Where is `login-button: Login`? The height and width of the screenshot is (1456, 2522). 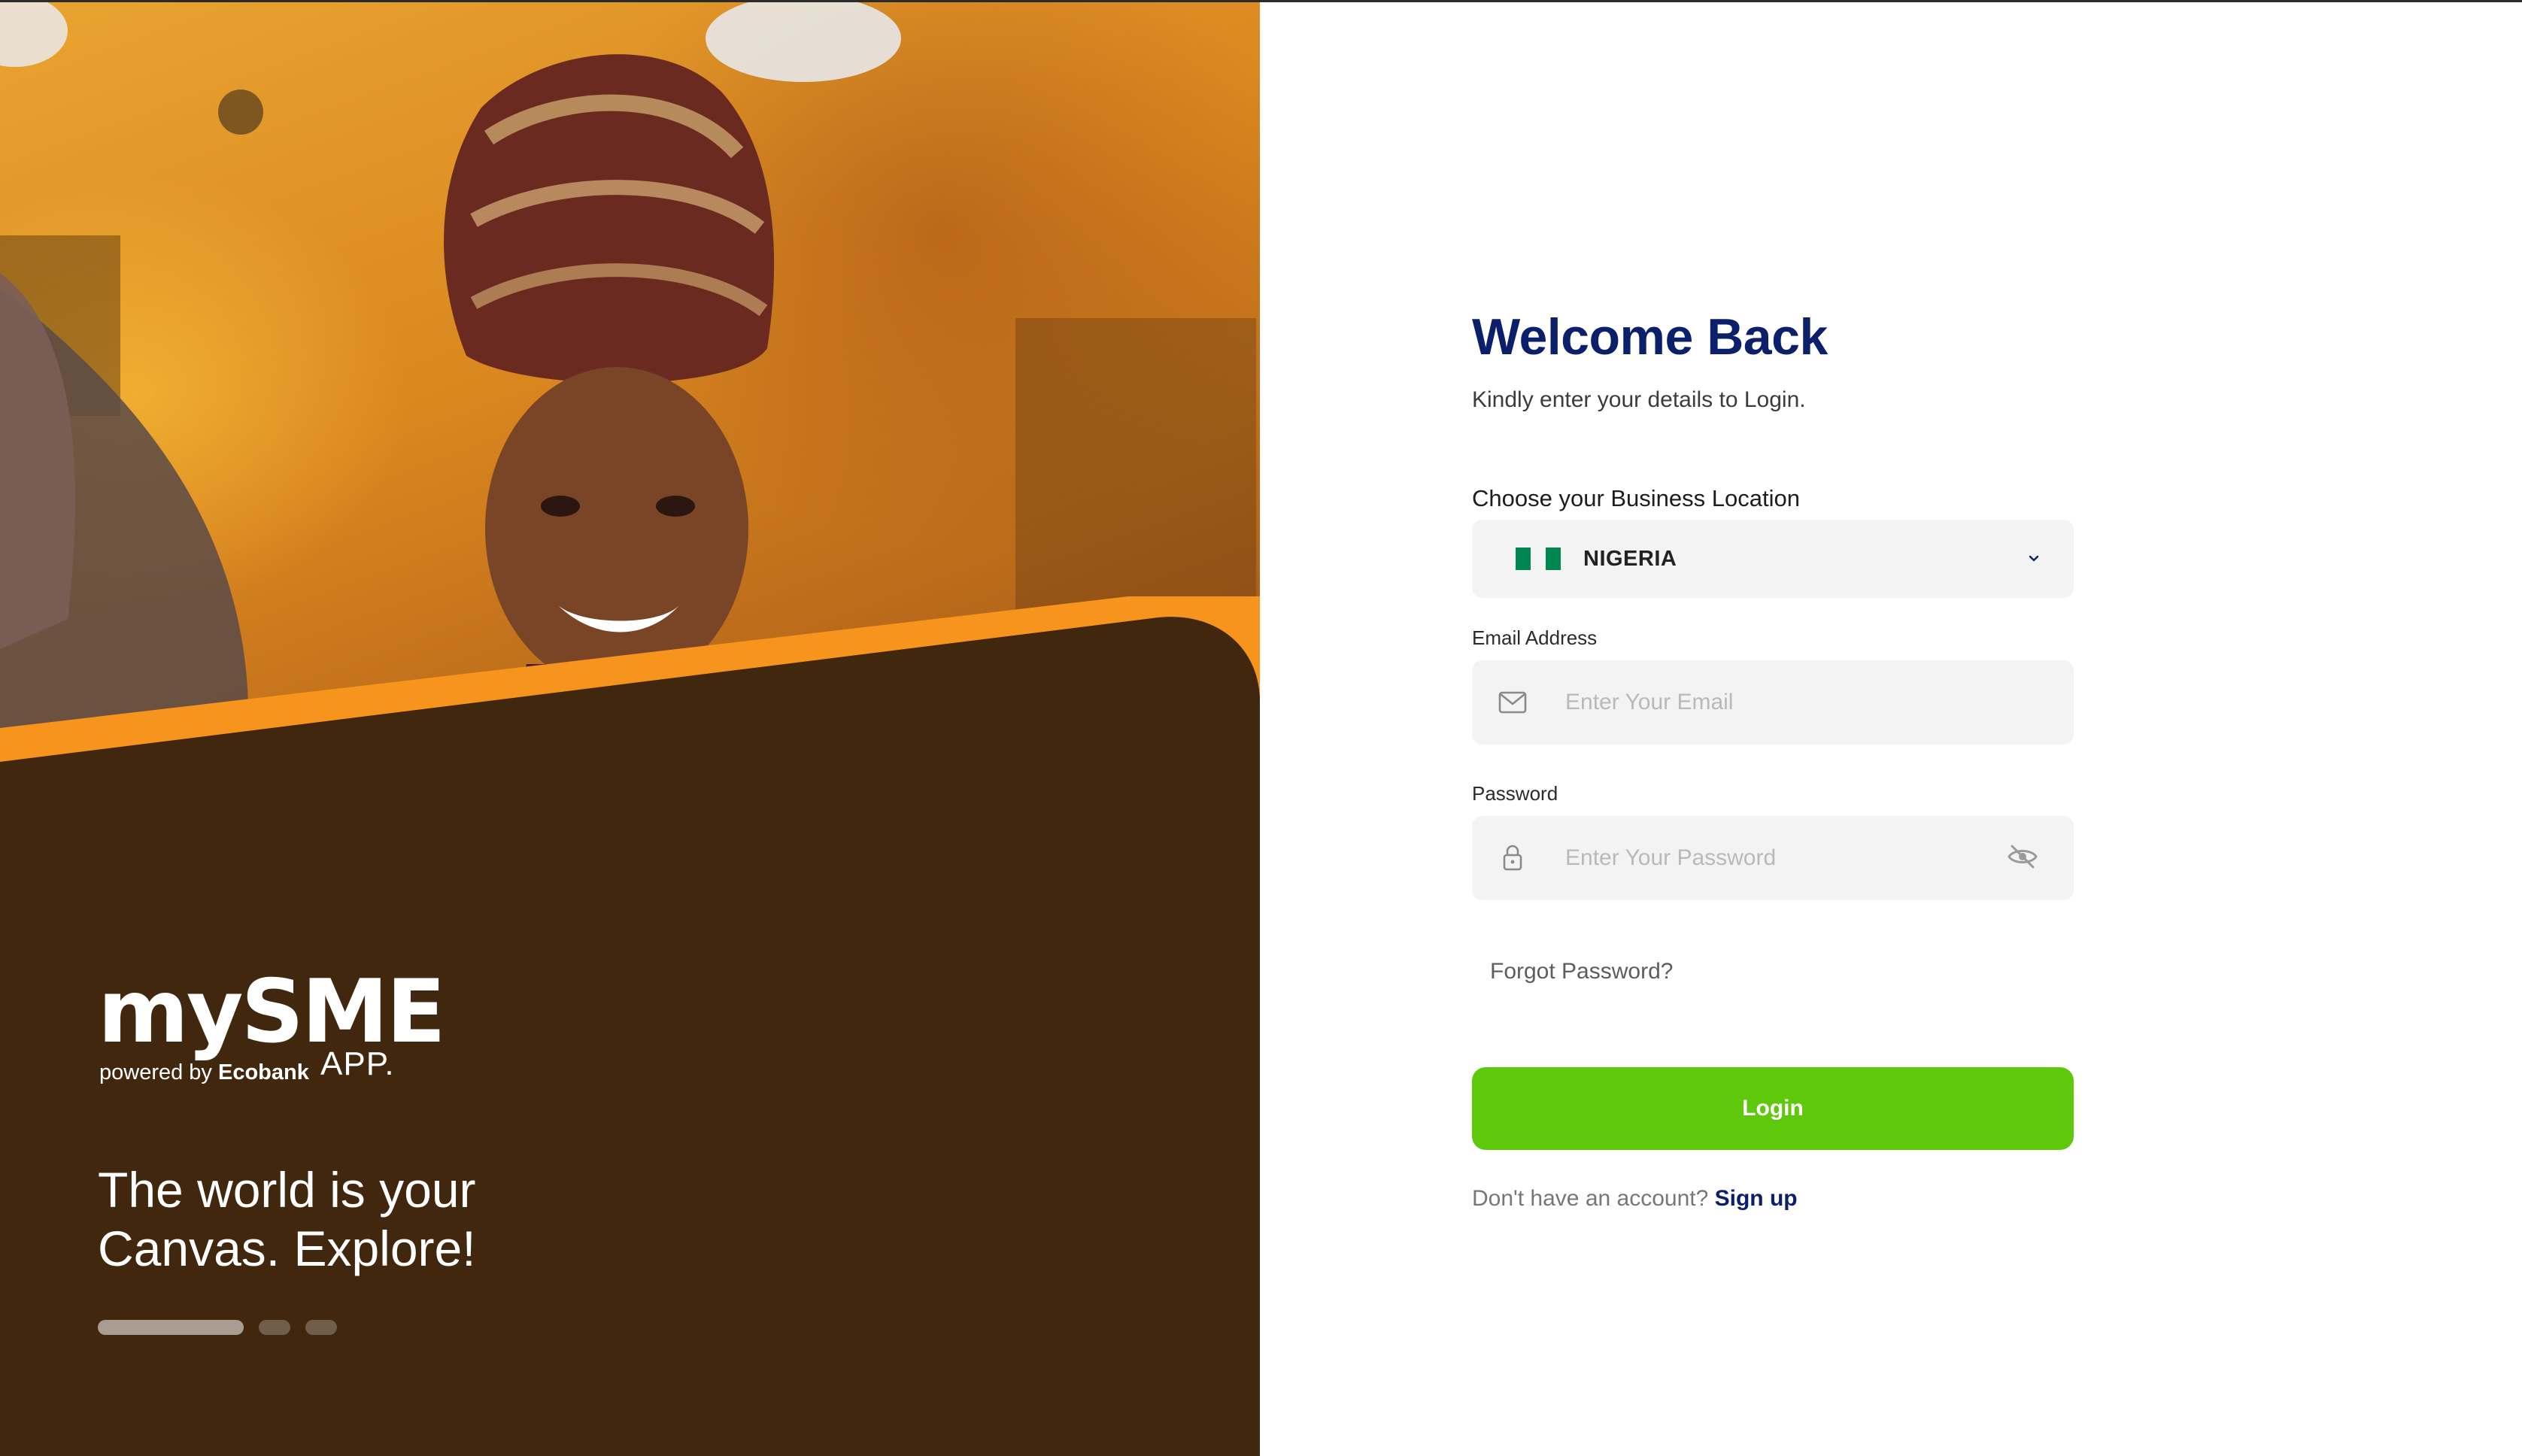
login-button: Login is located at coordinates (1773, 1108).